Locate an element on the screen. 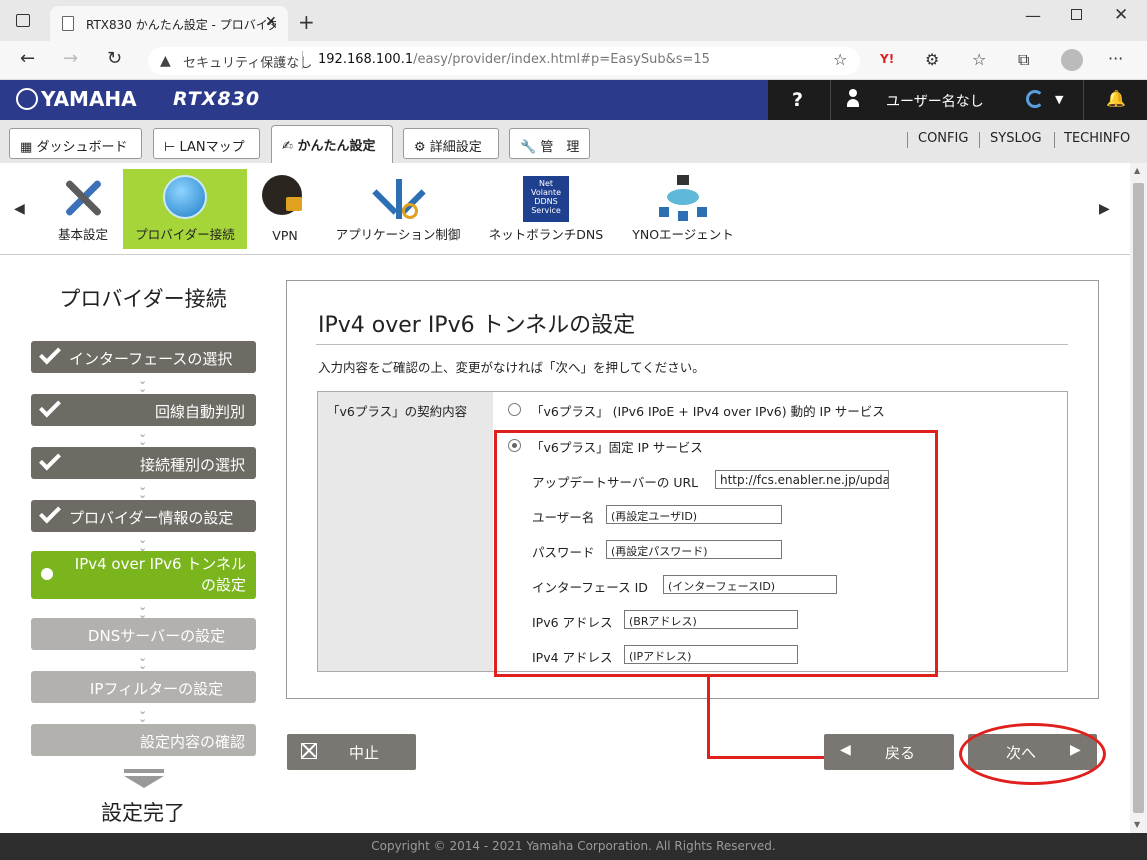  radio-dynamic-ip is located at coordinates (514, 409).